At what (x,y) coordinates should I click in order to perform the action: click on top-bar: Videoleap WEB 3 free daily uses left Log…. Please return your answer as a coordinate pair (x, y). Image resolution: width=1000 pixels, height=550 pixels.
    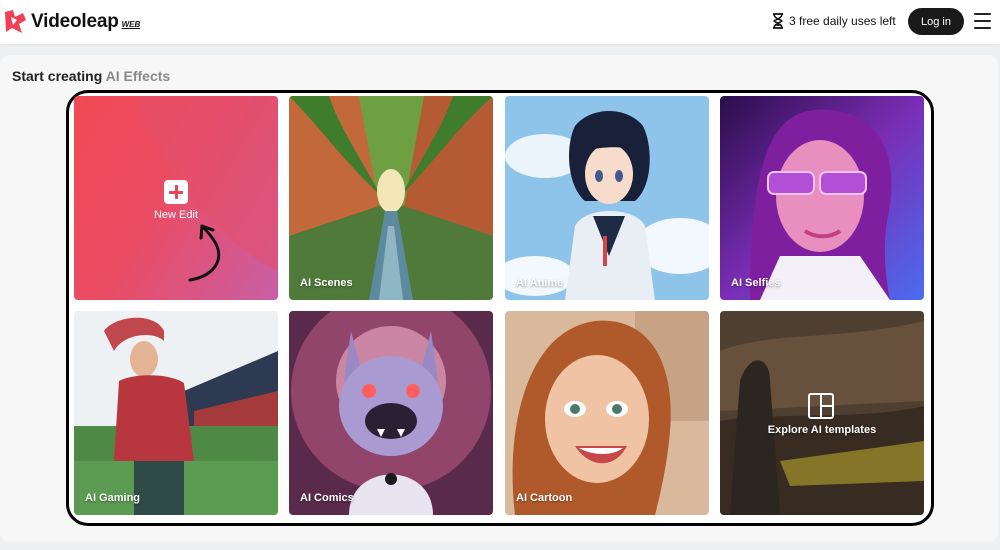
    Looking at the image, I should click on (500, 22).